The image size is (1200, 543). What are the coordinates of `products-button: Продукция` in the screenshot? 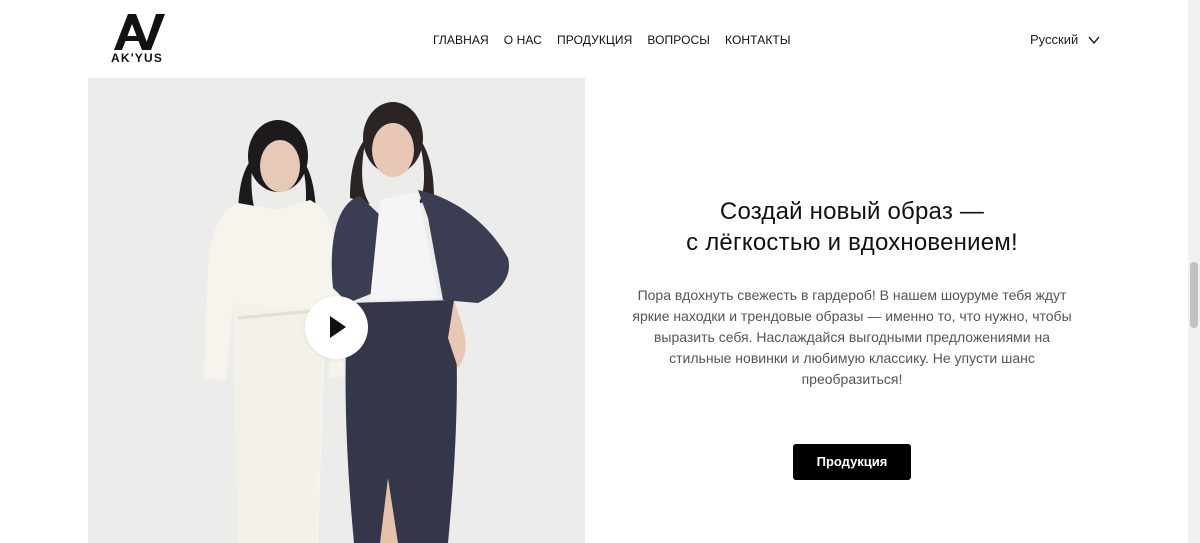 It's located at (852, 462).